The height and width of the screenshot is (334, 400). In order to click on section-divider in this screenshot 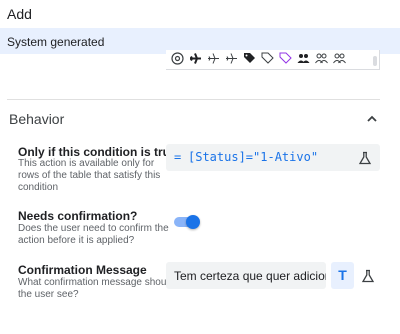, I will do `click(193, 99)`.